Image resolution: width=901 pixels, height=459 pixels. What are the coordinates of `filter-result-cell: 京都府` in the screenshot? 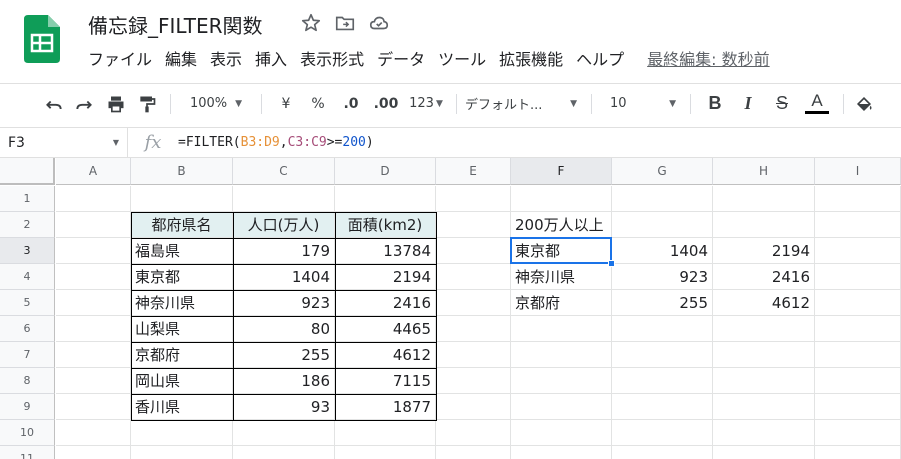 It's located at (561, 303).